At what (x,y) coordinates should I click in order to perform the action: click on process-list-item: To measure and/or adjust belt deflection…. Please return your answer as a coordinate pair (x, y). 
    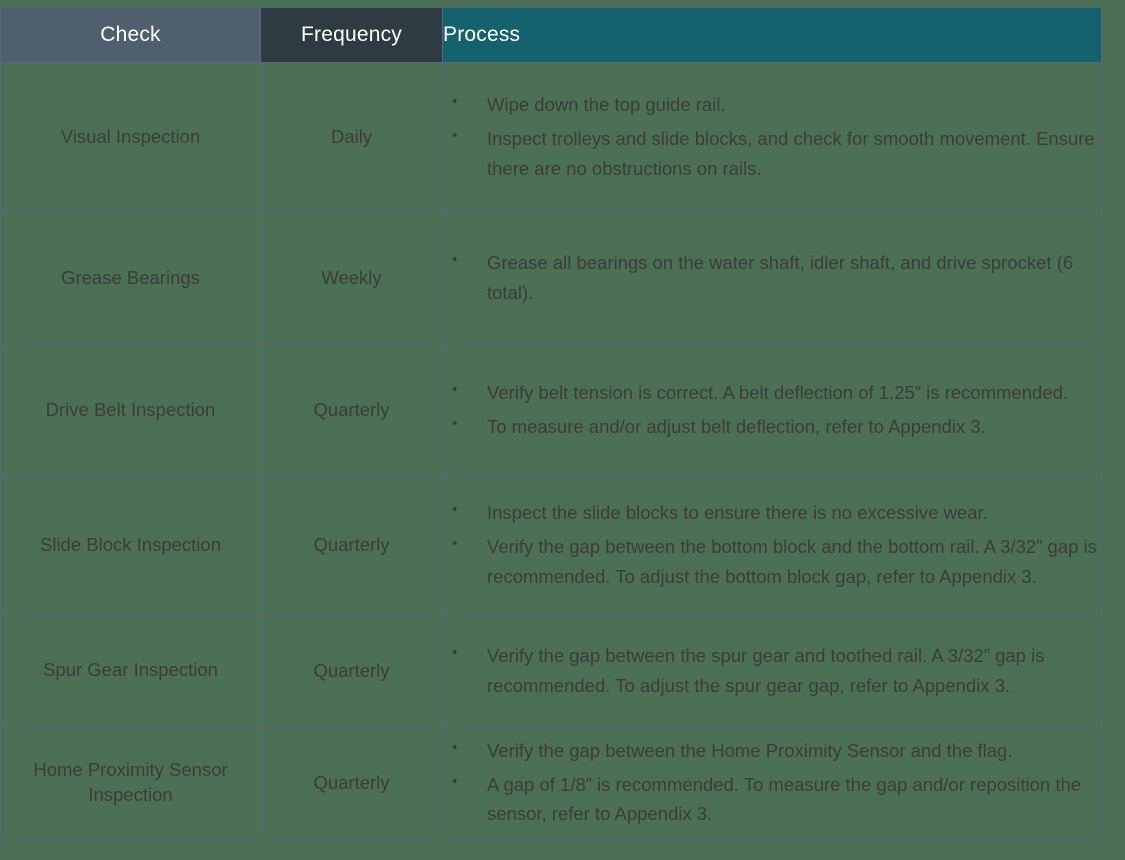
    Looking at the image, I should click on (772, 426).